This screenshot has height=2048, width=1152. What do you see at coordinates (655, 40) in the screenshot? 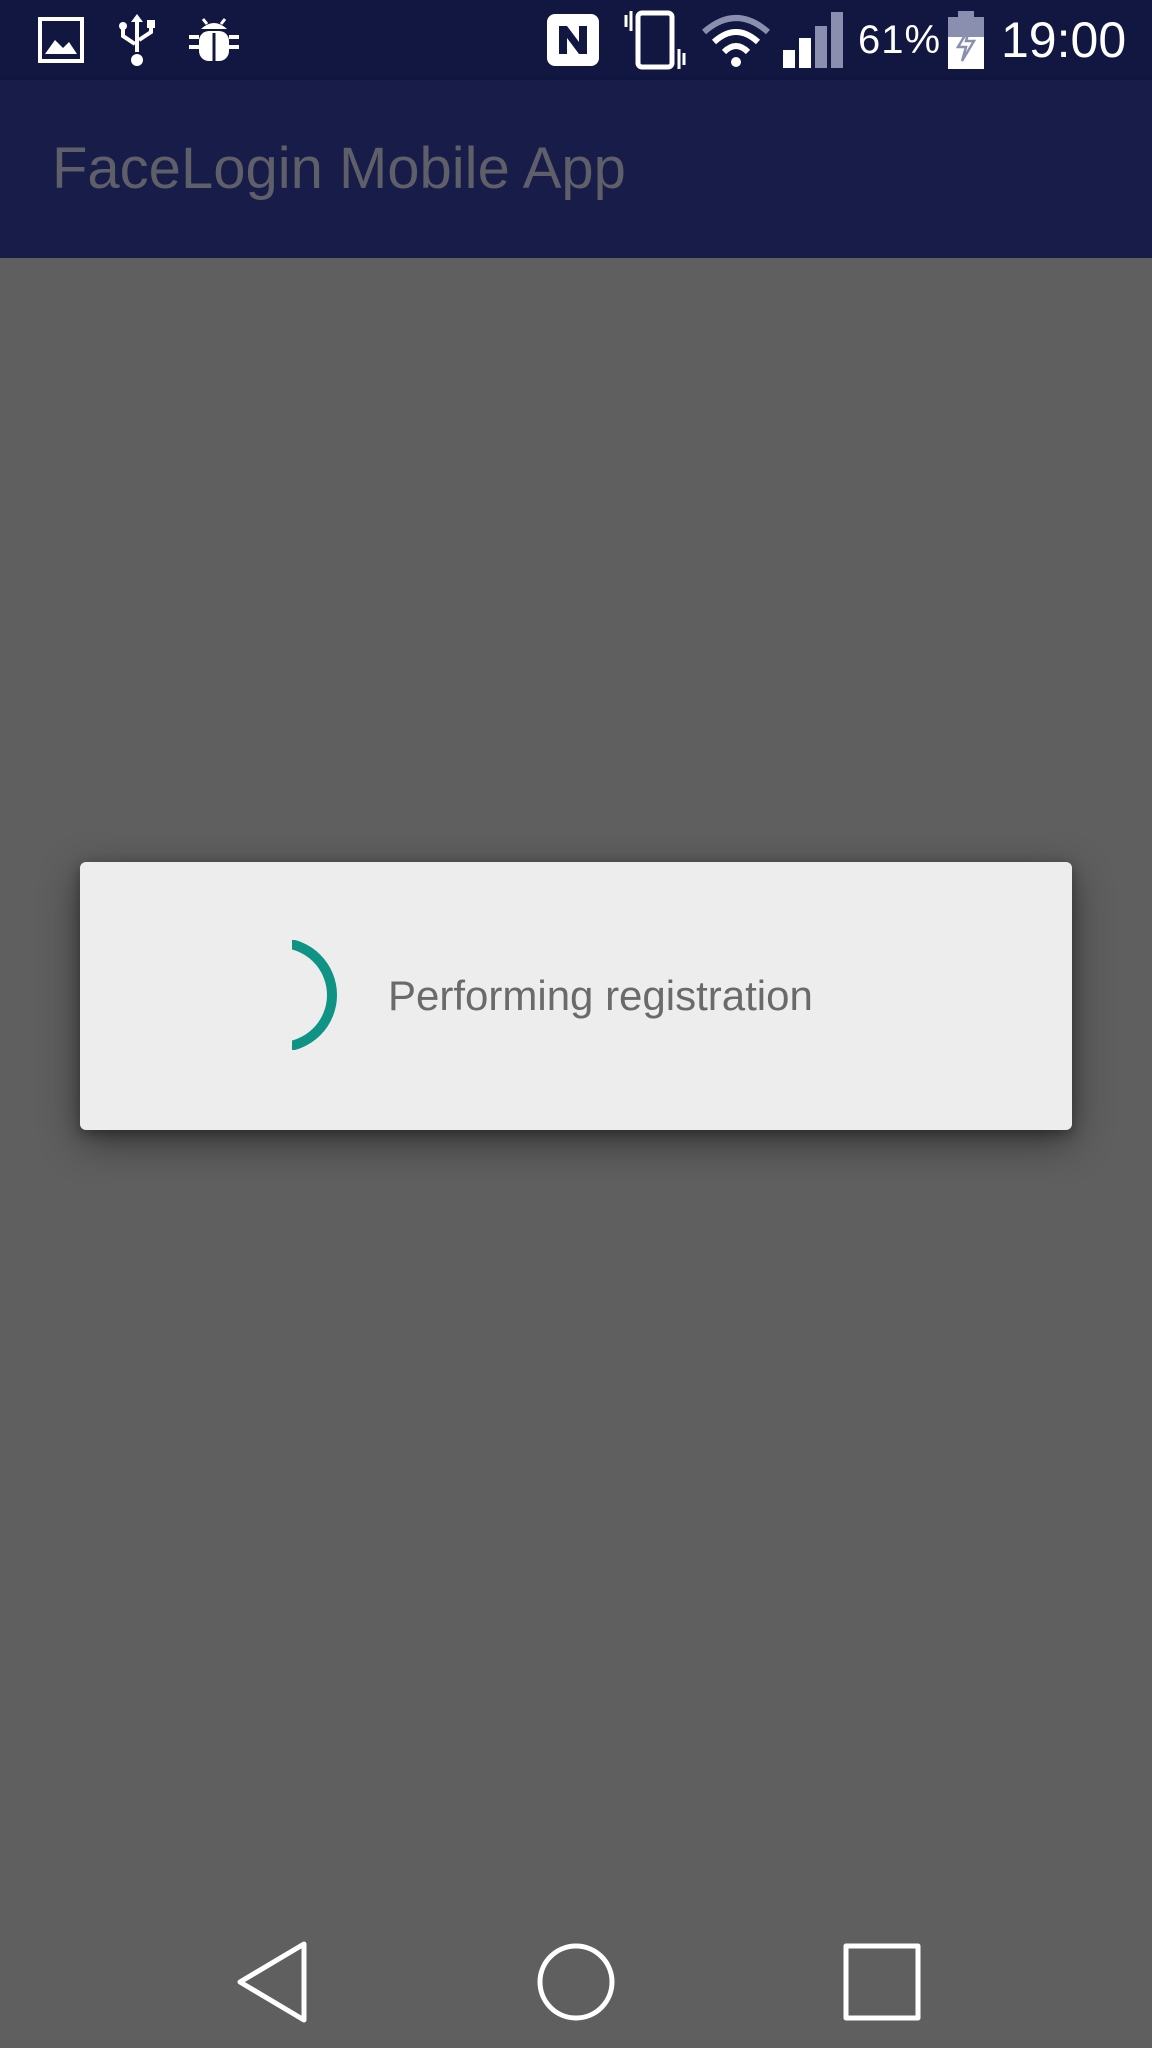
I see `vibrate-icon` at bounding box center [655, 40].